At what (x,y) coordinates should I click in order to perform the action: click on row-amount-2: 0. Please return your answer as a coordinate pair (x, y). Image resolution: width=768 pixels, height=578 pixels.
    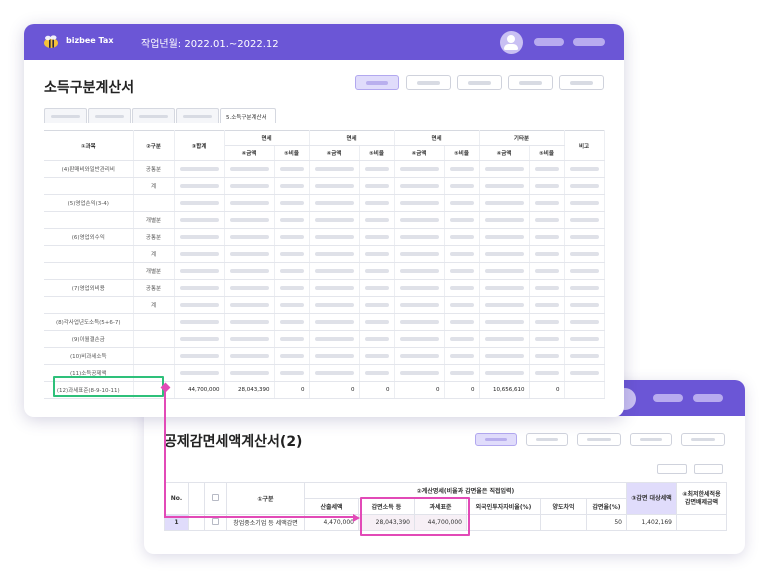
    Looking at the image, I should click on (334, 390).